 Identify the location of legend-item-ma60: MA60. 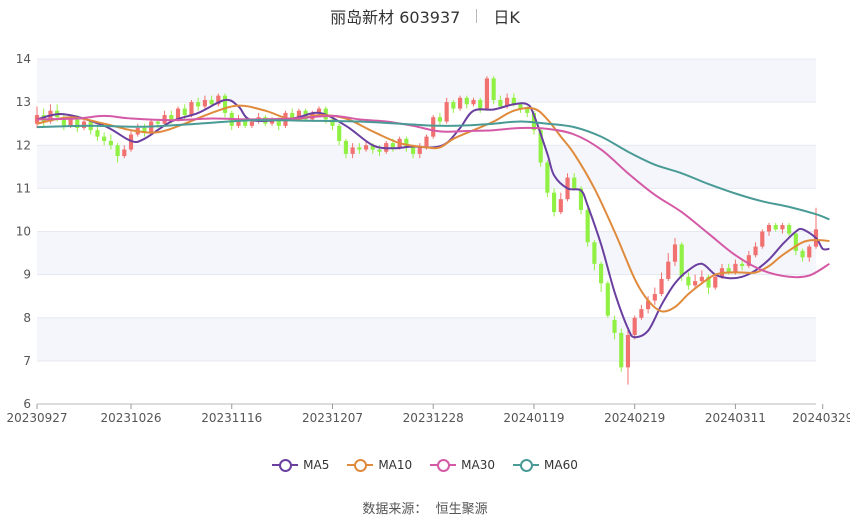
(545, 465).